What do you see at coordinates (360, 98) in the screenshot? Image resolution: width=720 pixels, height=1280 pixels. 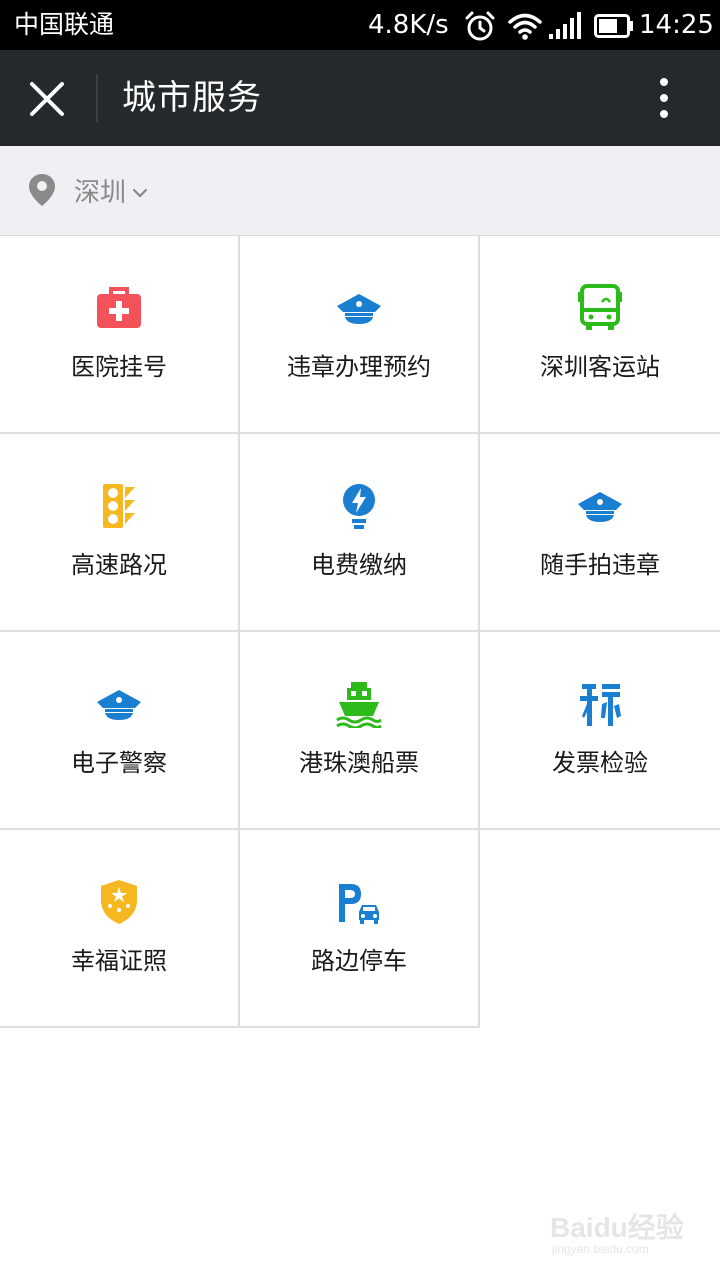 I see `top-toolbar: 城市服务` at bounding box center [360, 98].